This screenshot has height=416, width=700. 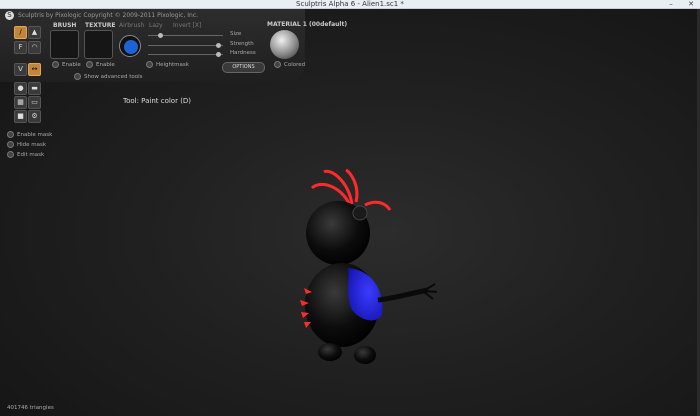 What do you see at coordinates (307, 24) in the screenshot?
I see `material-heading: MATERIAL 1 (00default)` at bounding box center [307, 24].